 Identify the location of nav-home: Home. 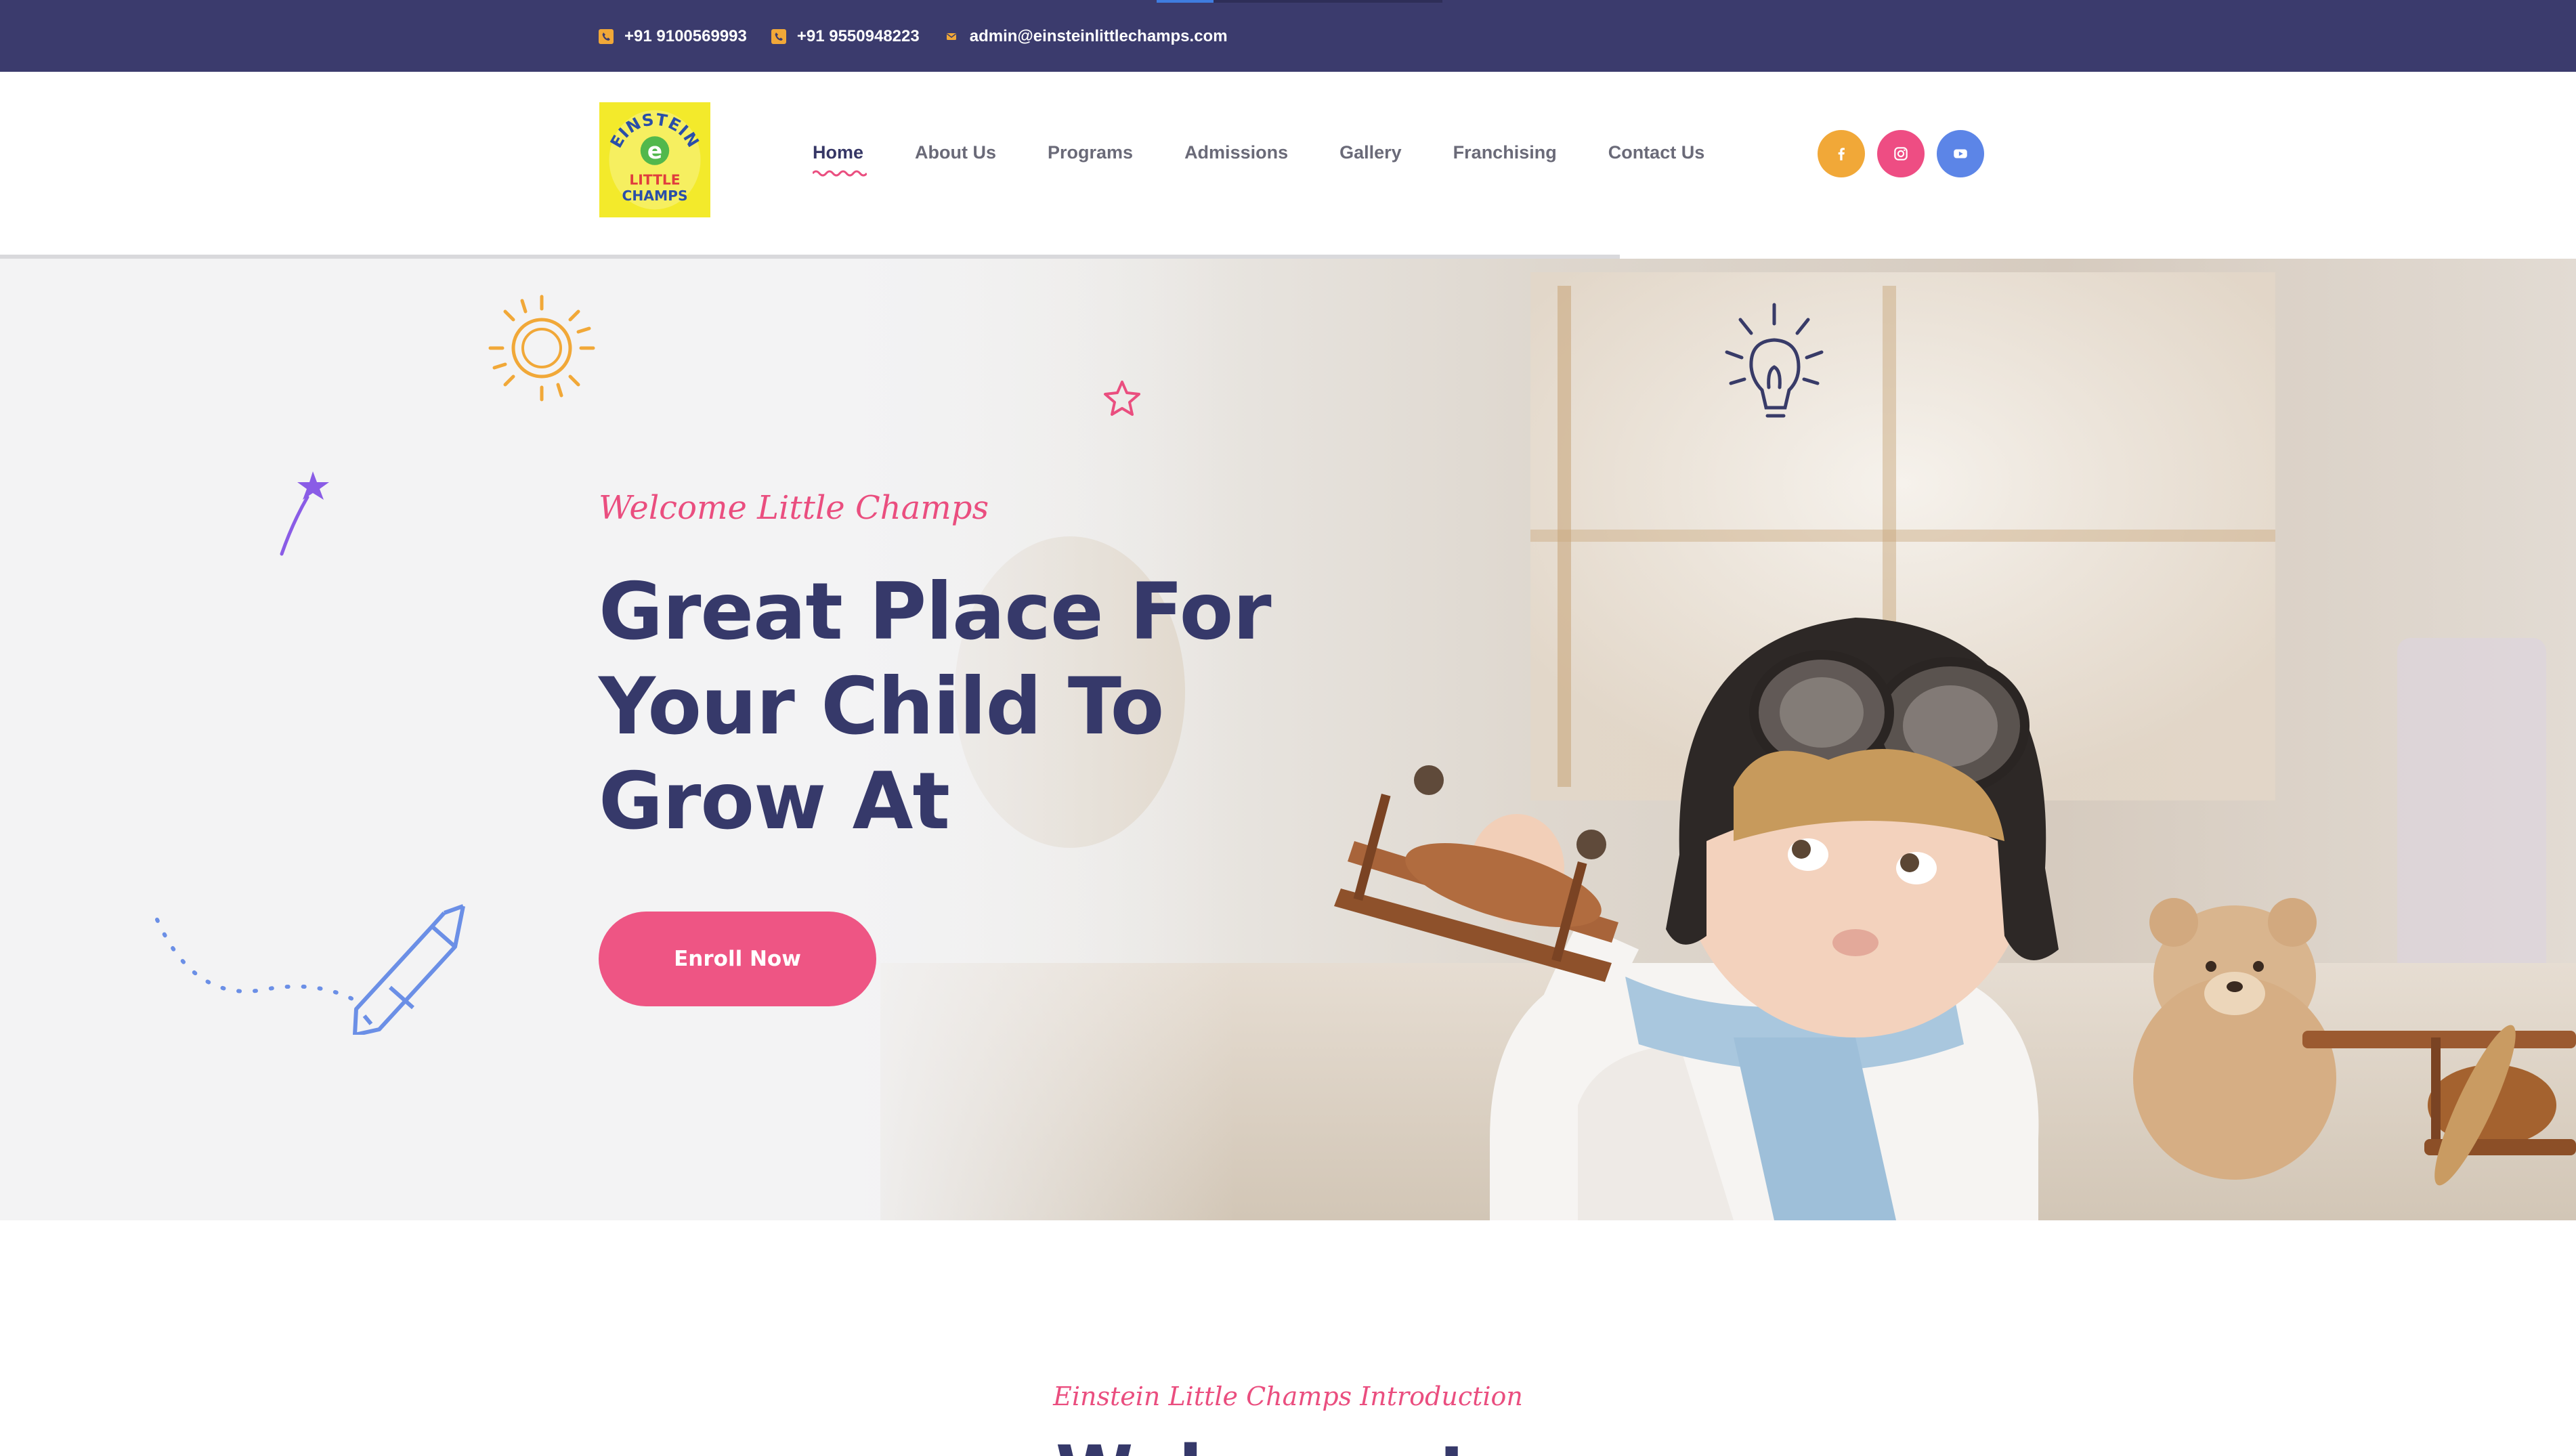
(840, 159).